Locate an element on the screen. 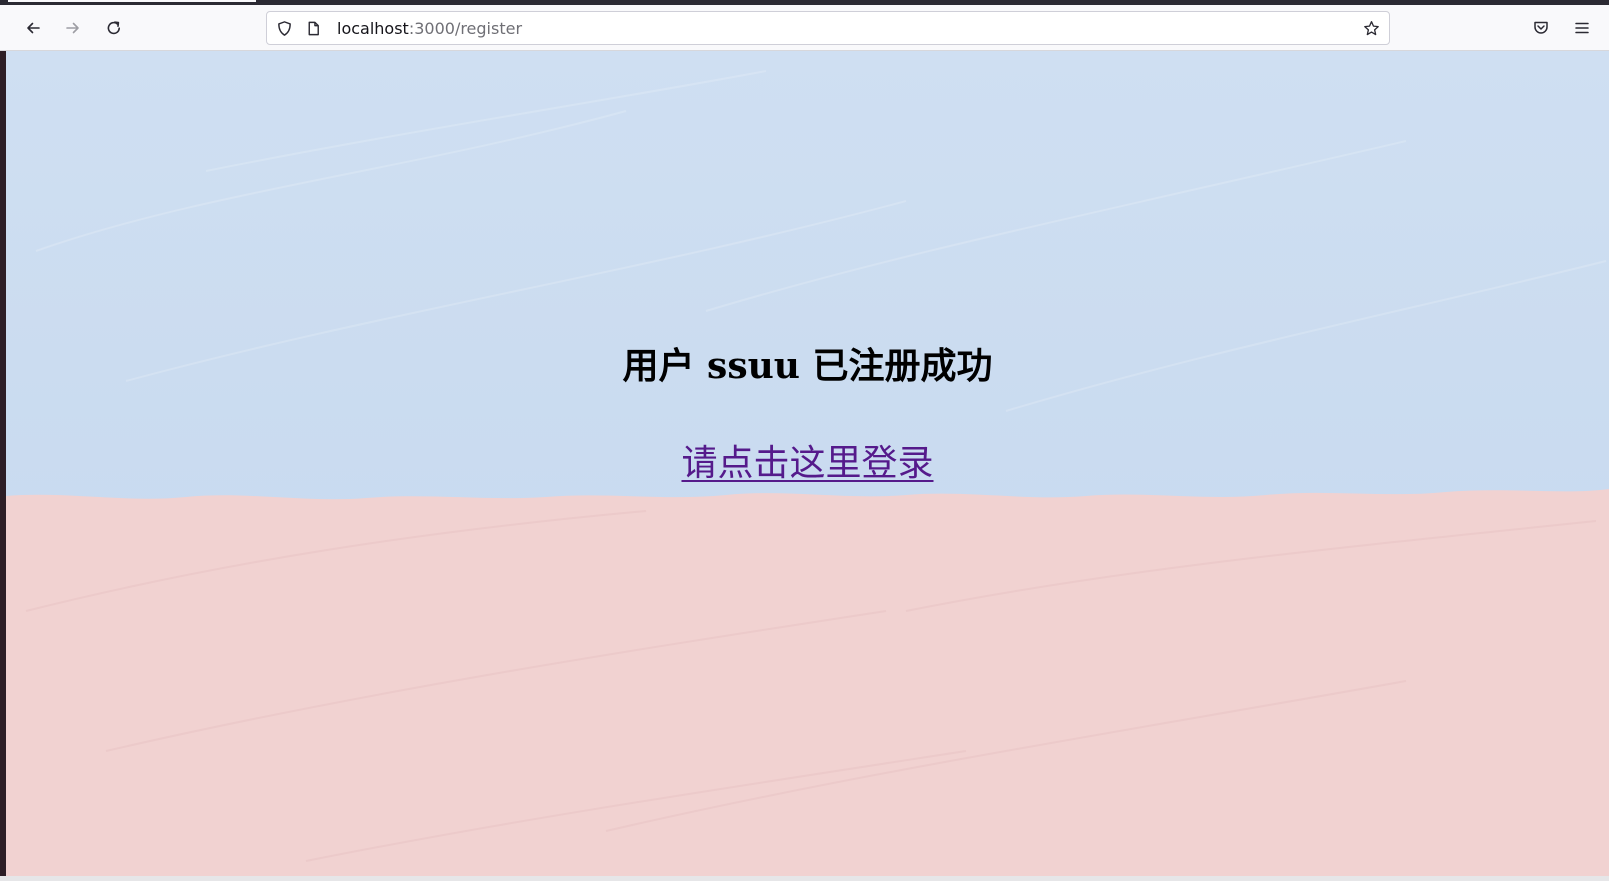 This screenshot has height=881, width=1609. pocket-icon is located at coordinates (1541, 27).